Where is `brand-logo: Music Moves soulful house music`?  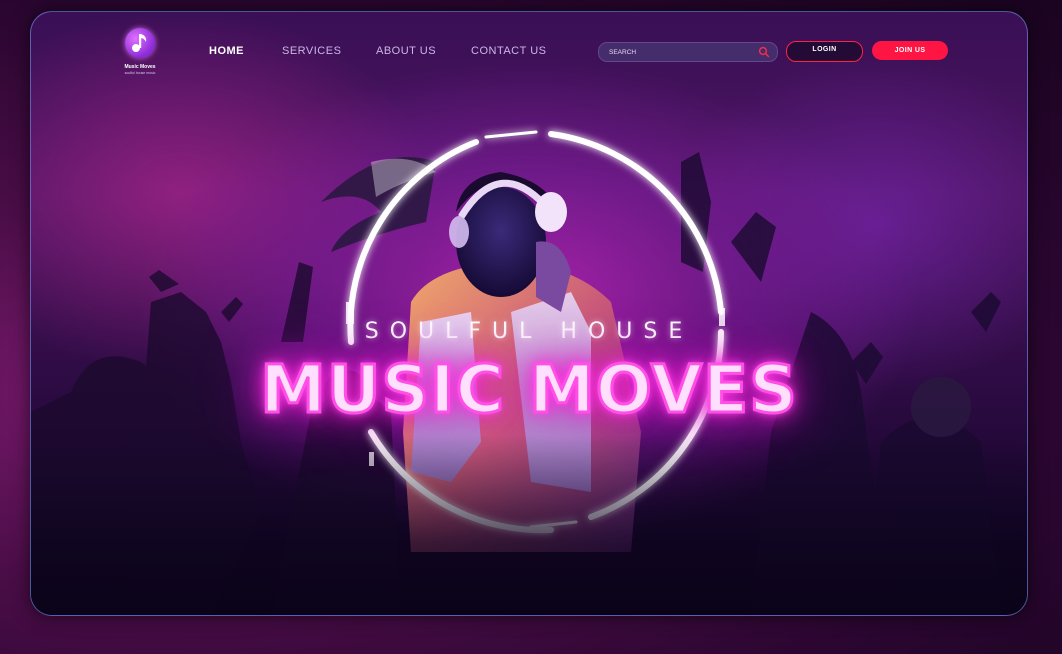 brand-logo: Music Moves soulful house music is located at coordinates (139, 56).